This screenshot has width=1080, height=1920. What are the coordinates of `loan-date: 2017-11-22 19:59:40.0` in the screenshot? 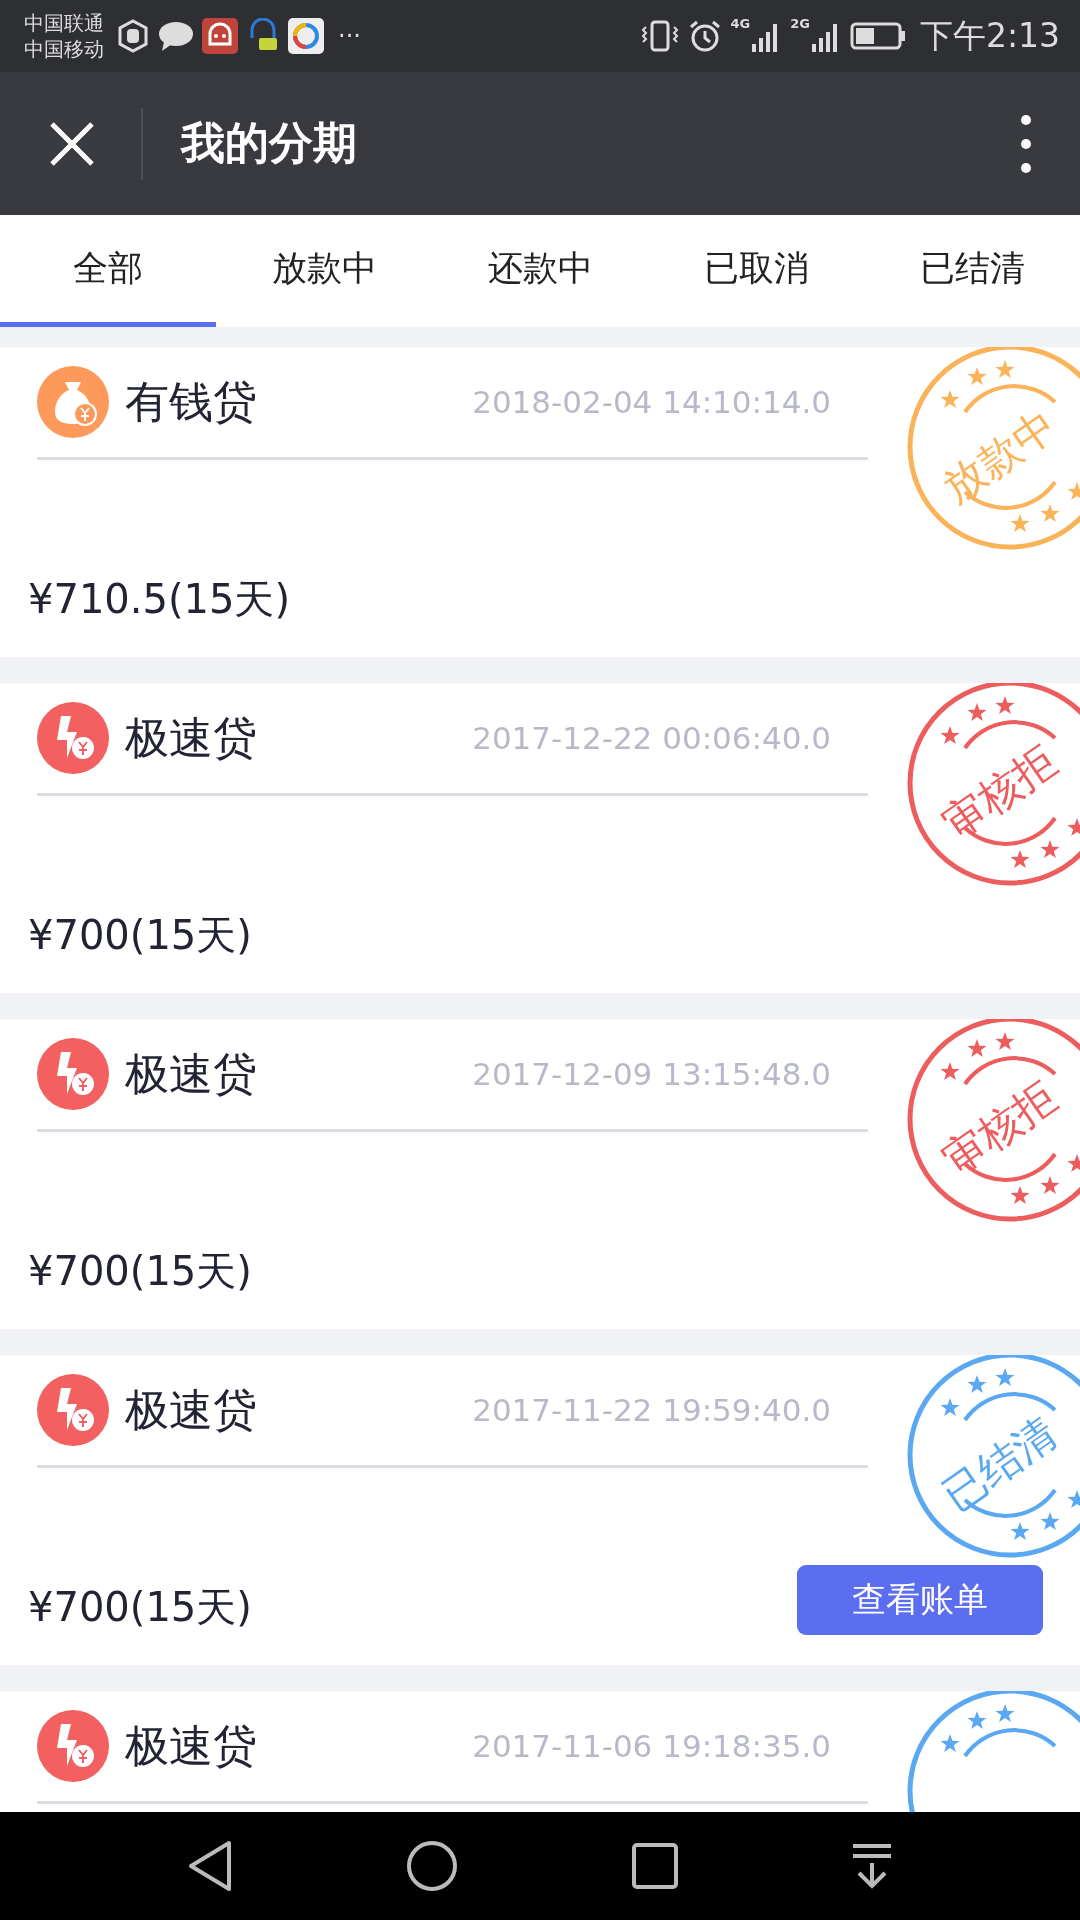 It's located at (651, 1410).